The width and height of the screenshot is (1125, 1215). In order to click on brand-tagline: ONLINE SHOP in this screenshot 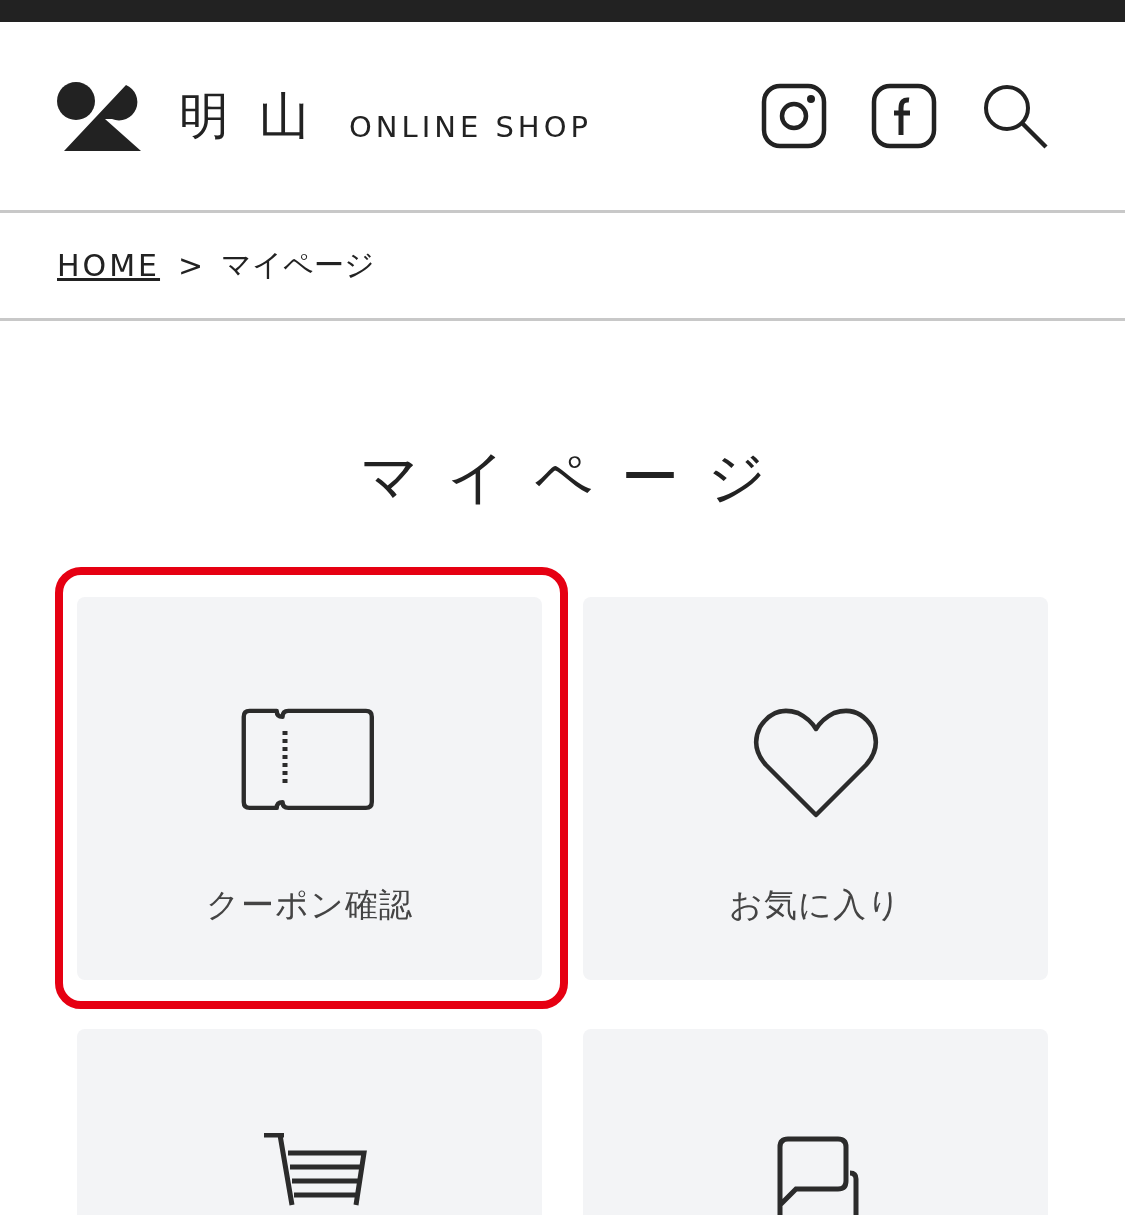, I will do `click(470, 127)`.